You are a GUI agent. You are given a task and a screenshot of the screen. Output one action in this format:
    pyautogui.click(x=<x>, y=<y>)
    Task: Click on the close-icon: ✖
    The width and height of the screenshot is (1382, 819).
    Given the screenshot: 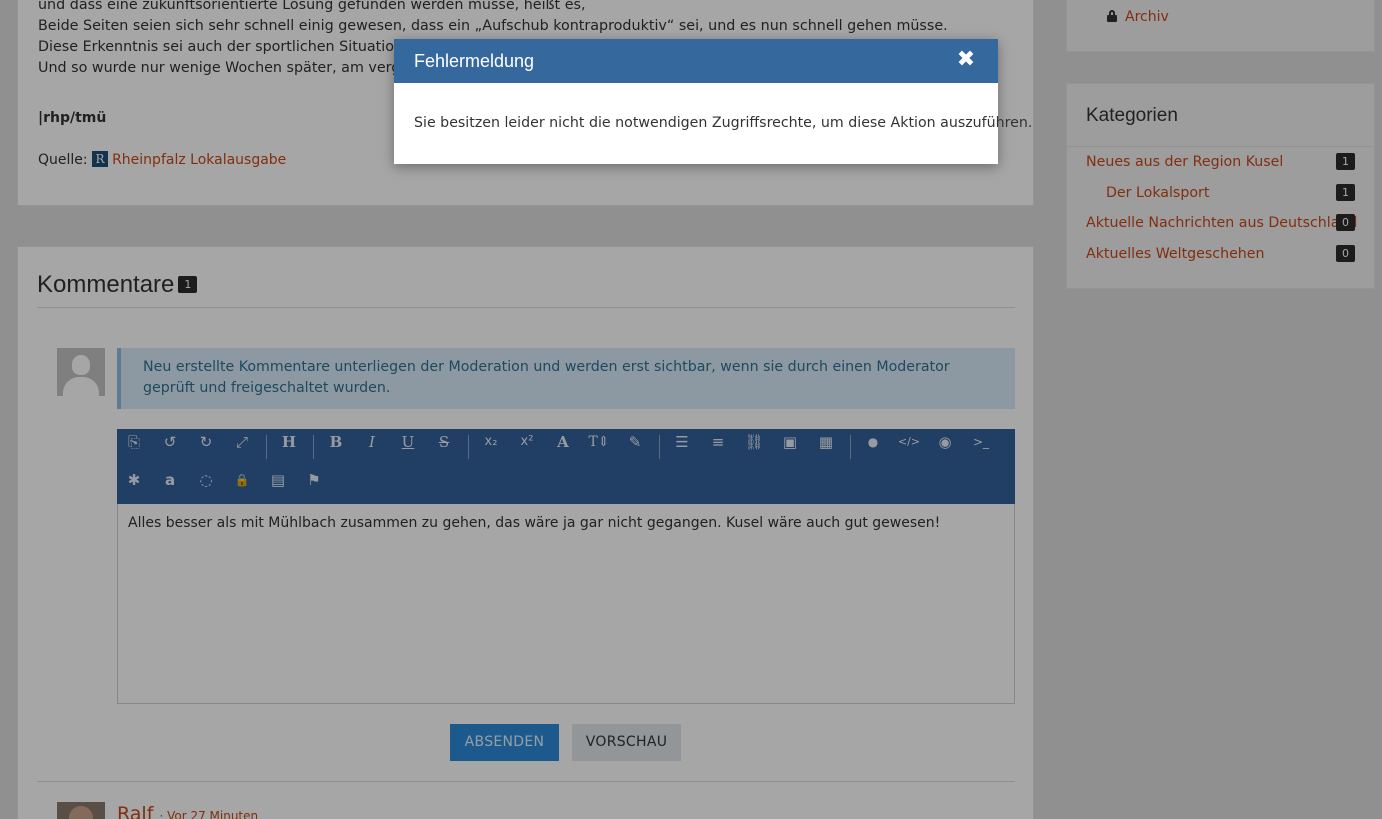 What is the action you would take?
    pyautogui.click(x=966, y=60)
    